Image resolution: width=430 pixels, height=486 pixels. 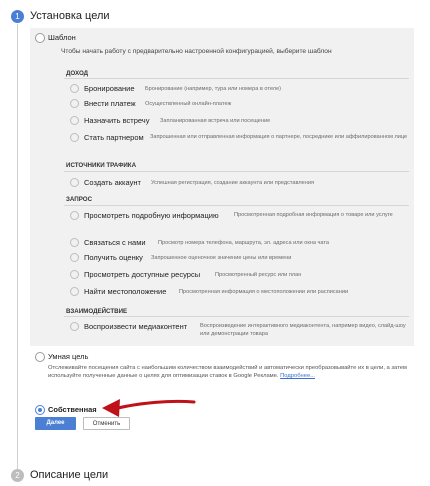 I want to click on option-radio-view-resources, so click(x=74, y=274).